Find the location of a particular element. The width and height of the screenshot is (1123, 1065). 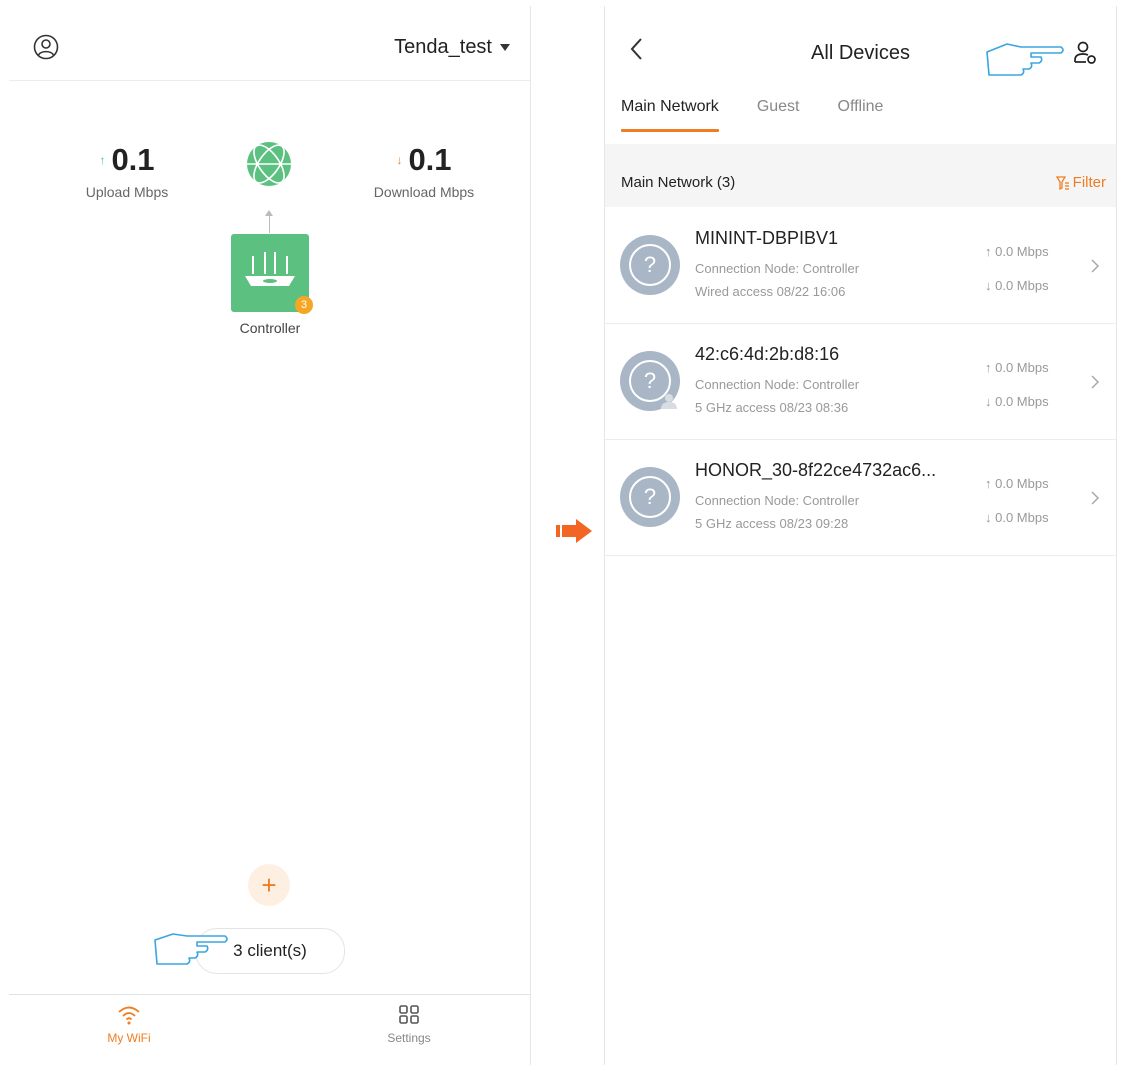

tab-my-wifi: My WiFi is located at coordinates (129, 1025).